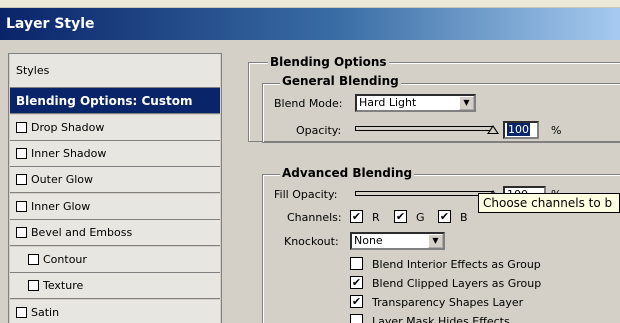 This screenshot has height=323, width=620. I want to click on styles-header: Styles, so click(115, 71).